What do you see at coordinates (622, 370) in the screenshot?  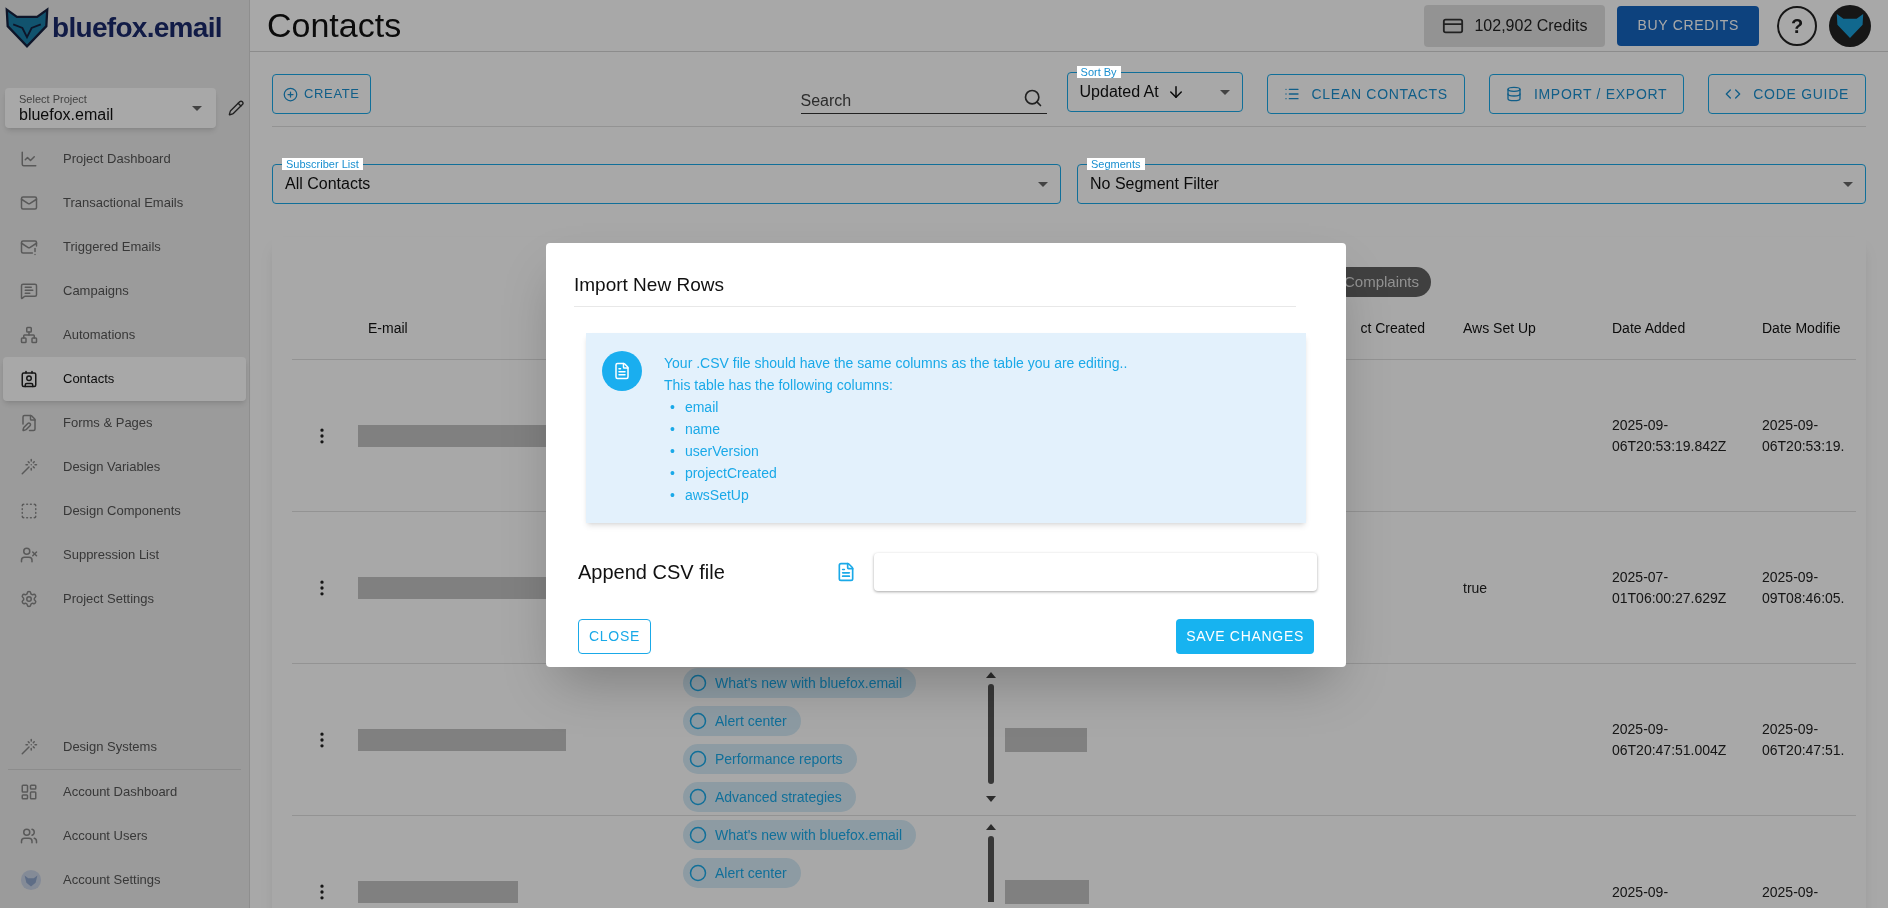 I see `file-badge-icon` at bounding box center [622, 370].